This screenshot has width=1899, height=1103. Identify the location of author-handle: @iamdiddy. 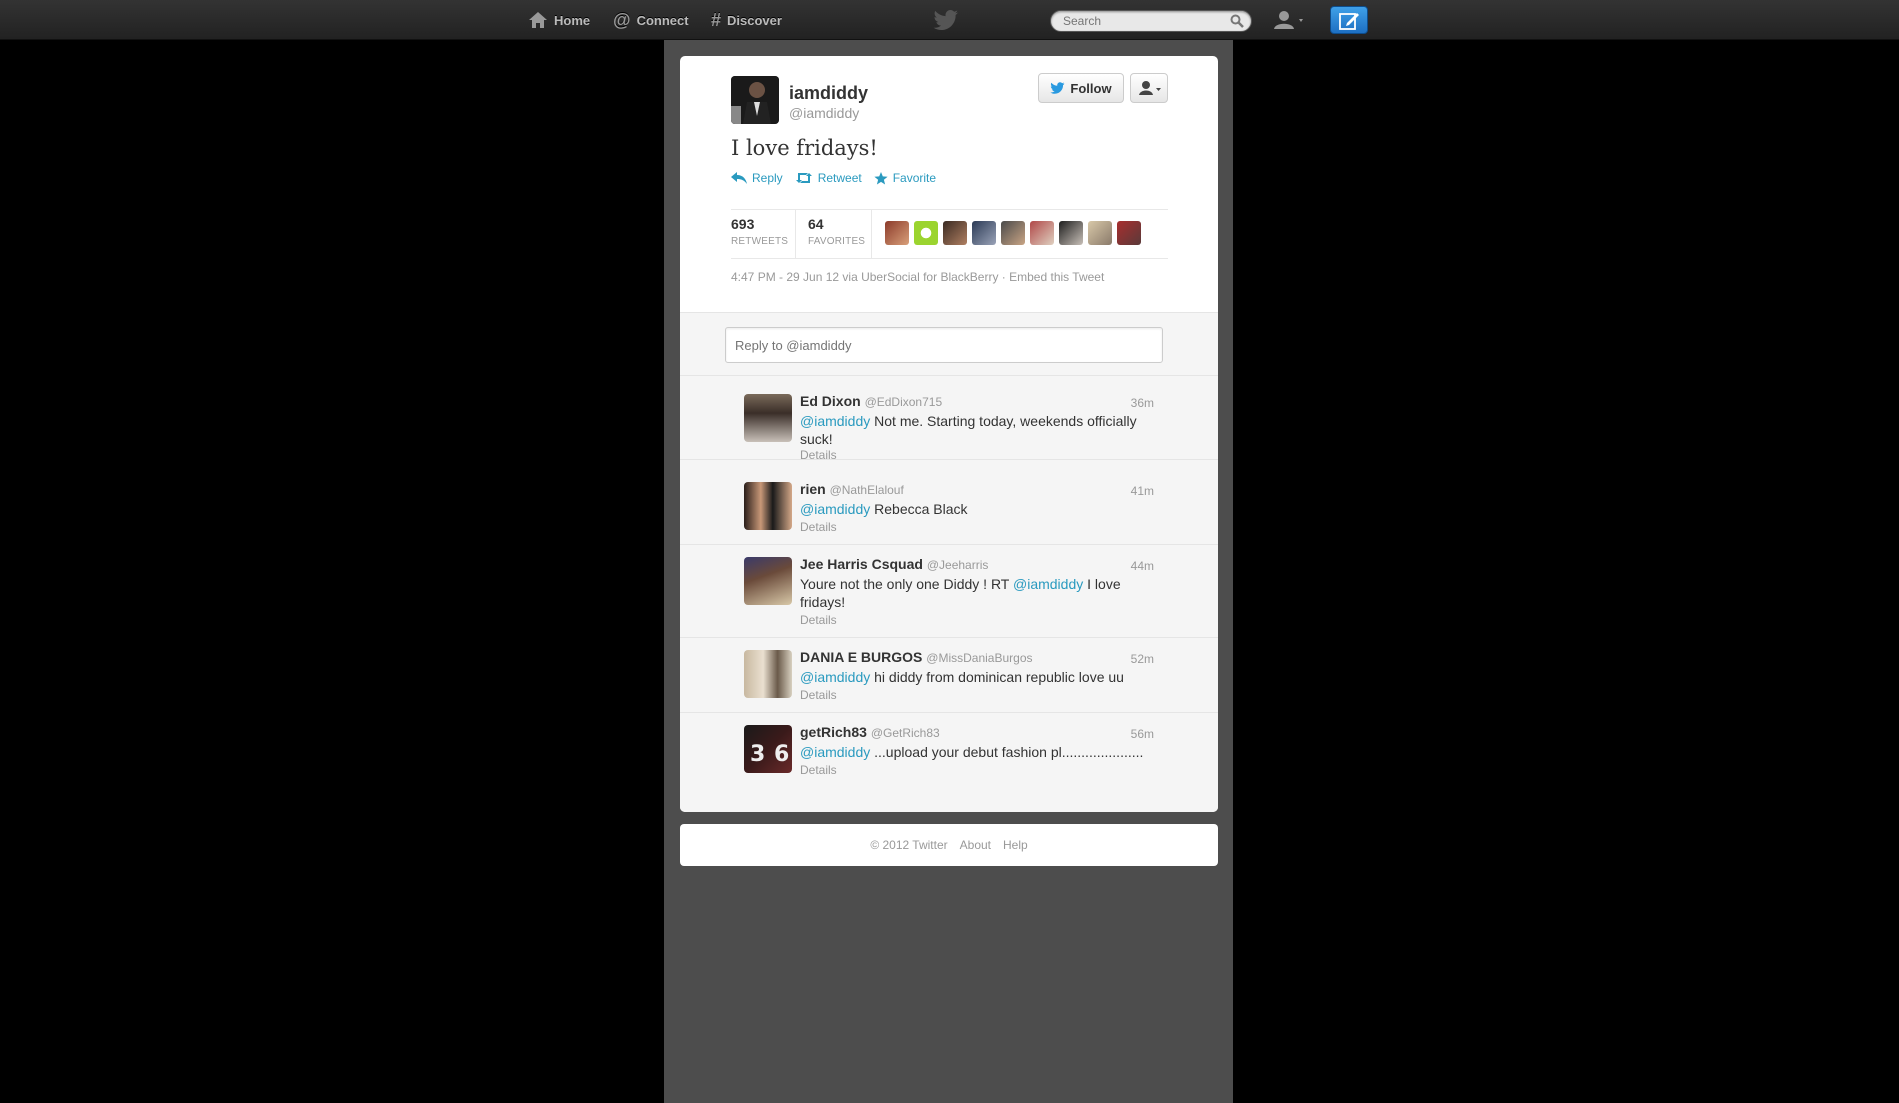
(824, 113).